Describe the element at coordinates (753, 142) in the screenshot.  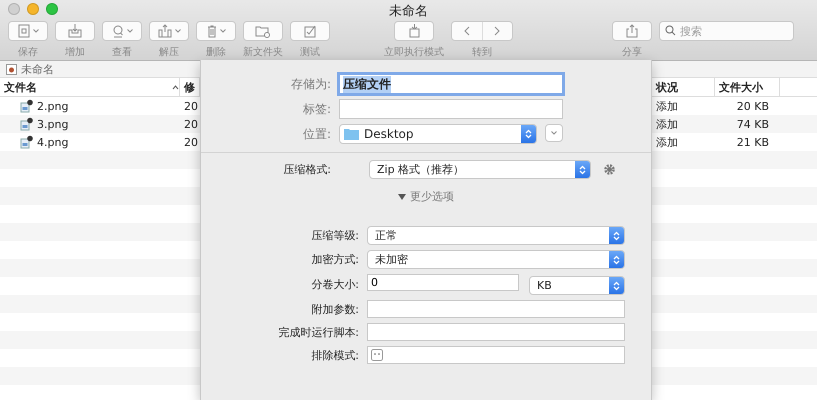
I see `size-cell-text: 21 KB` at that location.